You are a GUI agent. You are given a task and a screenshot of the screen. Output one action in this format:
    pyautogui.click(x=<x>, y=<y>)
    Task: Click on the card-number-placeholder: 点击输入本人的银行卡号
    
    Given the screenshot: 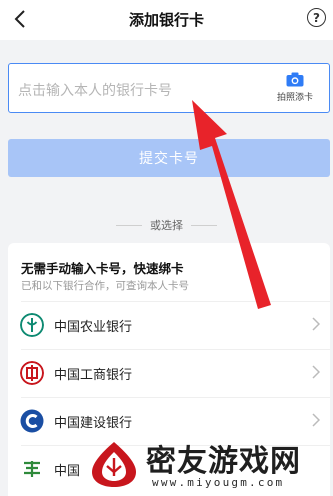 What is the action you would take?
    pyautogui.click(x=95, y=91)
    